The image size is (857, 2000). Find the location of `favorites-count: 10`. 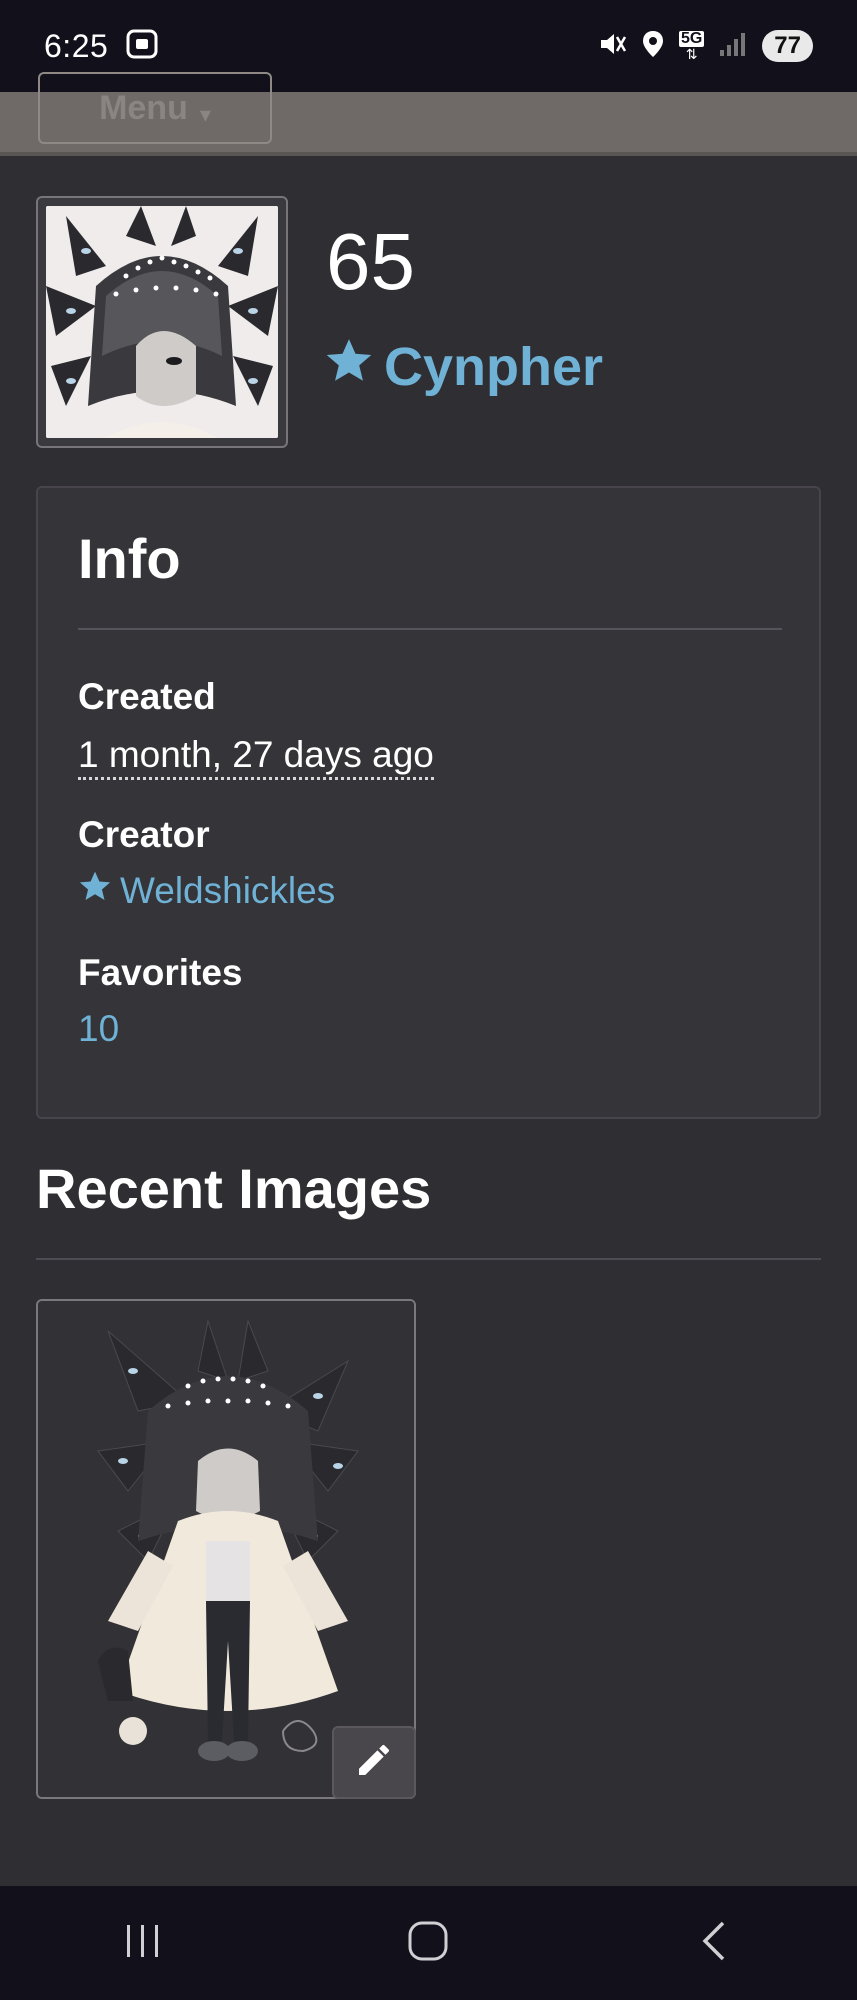

favorites-count: 10 is located at coordinates (98, 1029).